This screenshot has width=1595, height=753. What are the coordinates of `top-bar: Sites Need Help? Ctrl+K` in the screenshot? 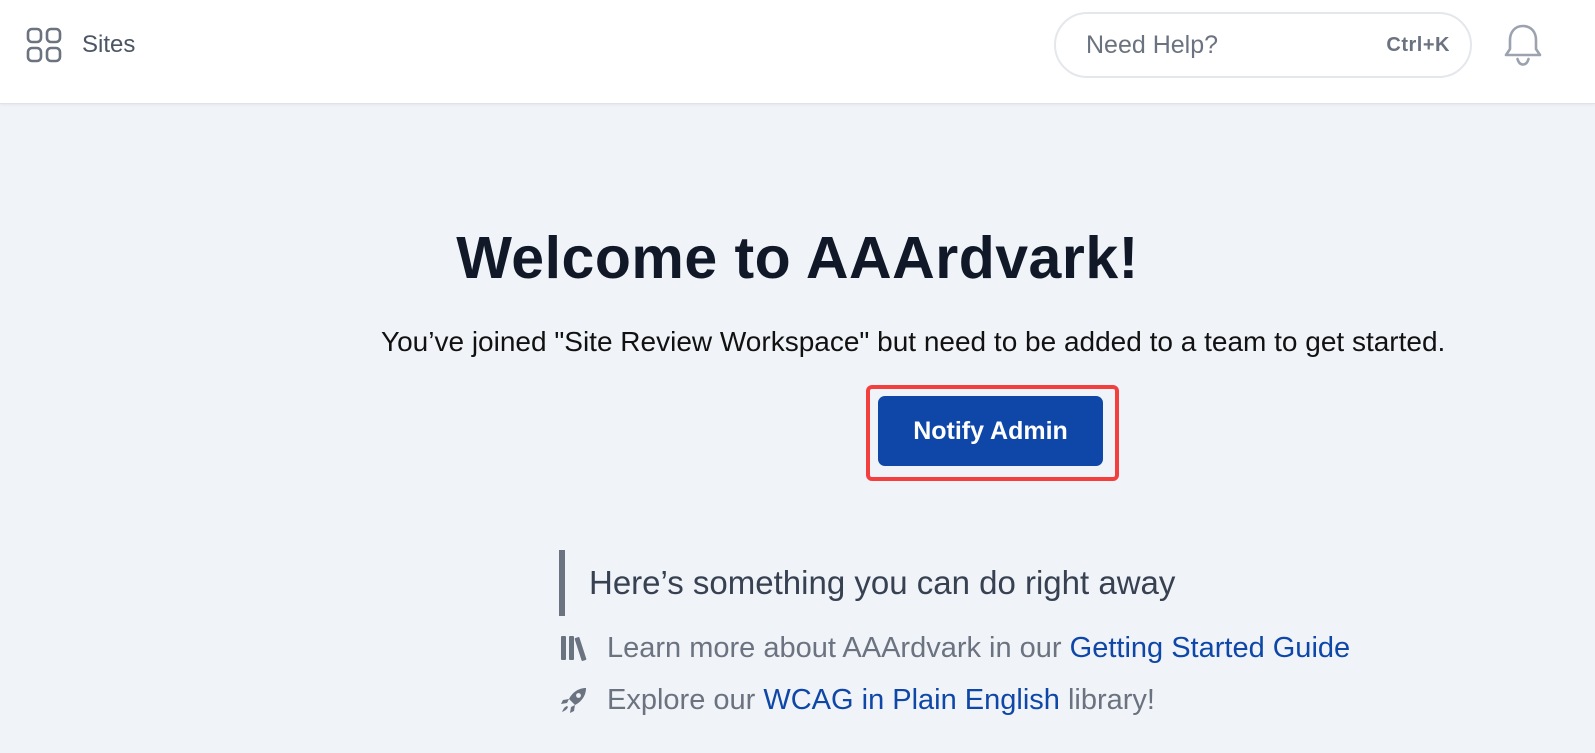 It's located at (797, 52).